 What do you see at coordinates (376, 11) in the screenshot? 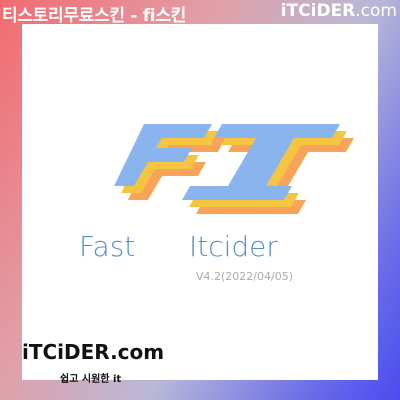
I see `header-brand-tld: .com` at bounding box center [376, 11].